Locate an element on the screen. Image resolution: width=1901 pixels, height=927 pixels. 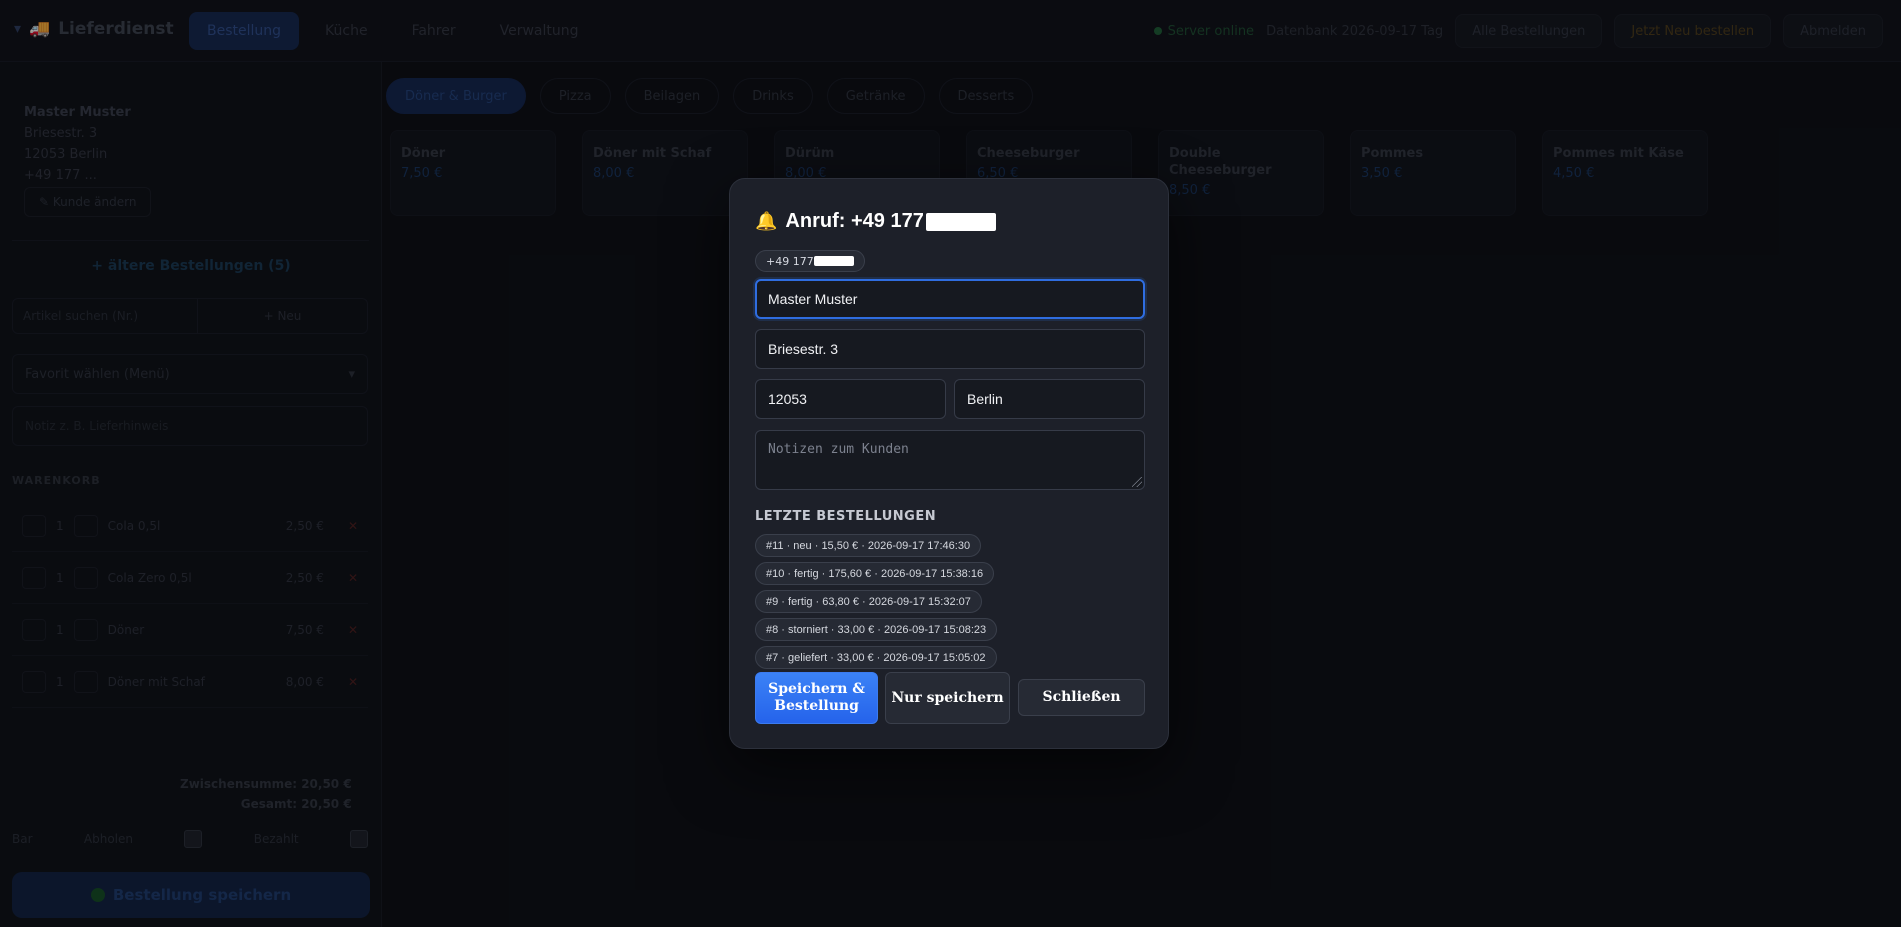
street-input: Briesestr. 3 is located at coordinates (950, 349).